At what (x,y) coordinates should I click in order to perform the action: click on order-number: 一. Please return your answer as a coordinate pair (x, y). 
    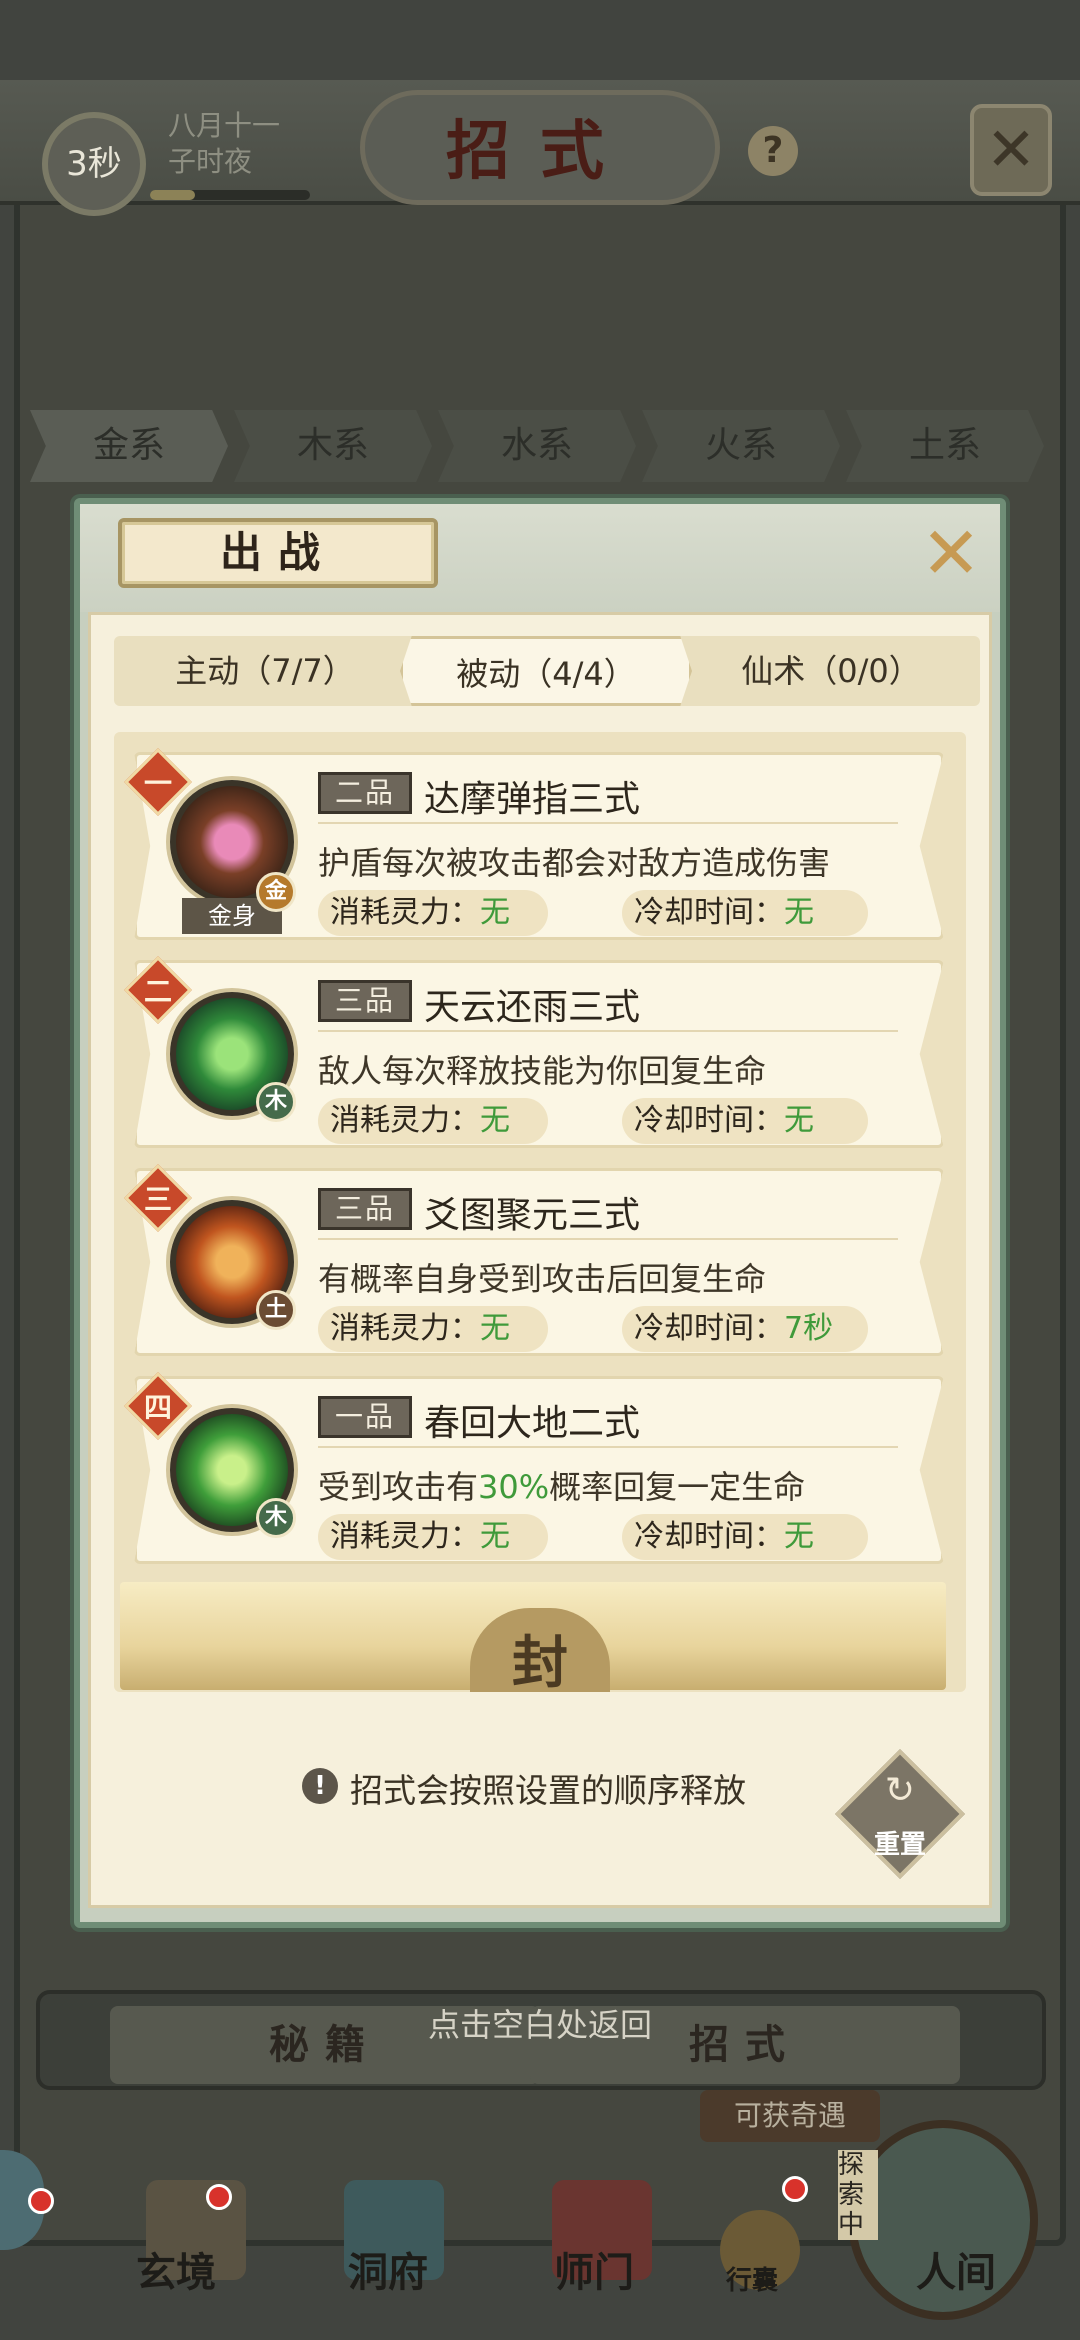
    Looking at the image, I should click on (157, 783).